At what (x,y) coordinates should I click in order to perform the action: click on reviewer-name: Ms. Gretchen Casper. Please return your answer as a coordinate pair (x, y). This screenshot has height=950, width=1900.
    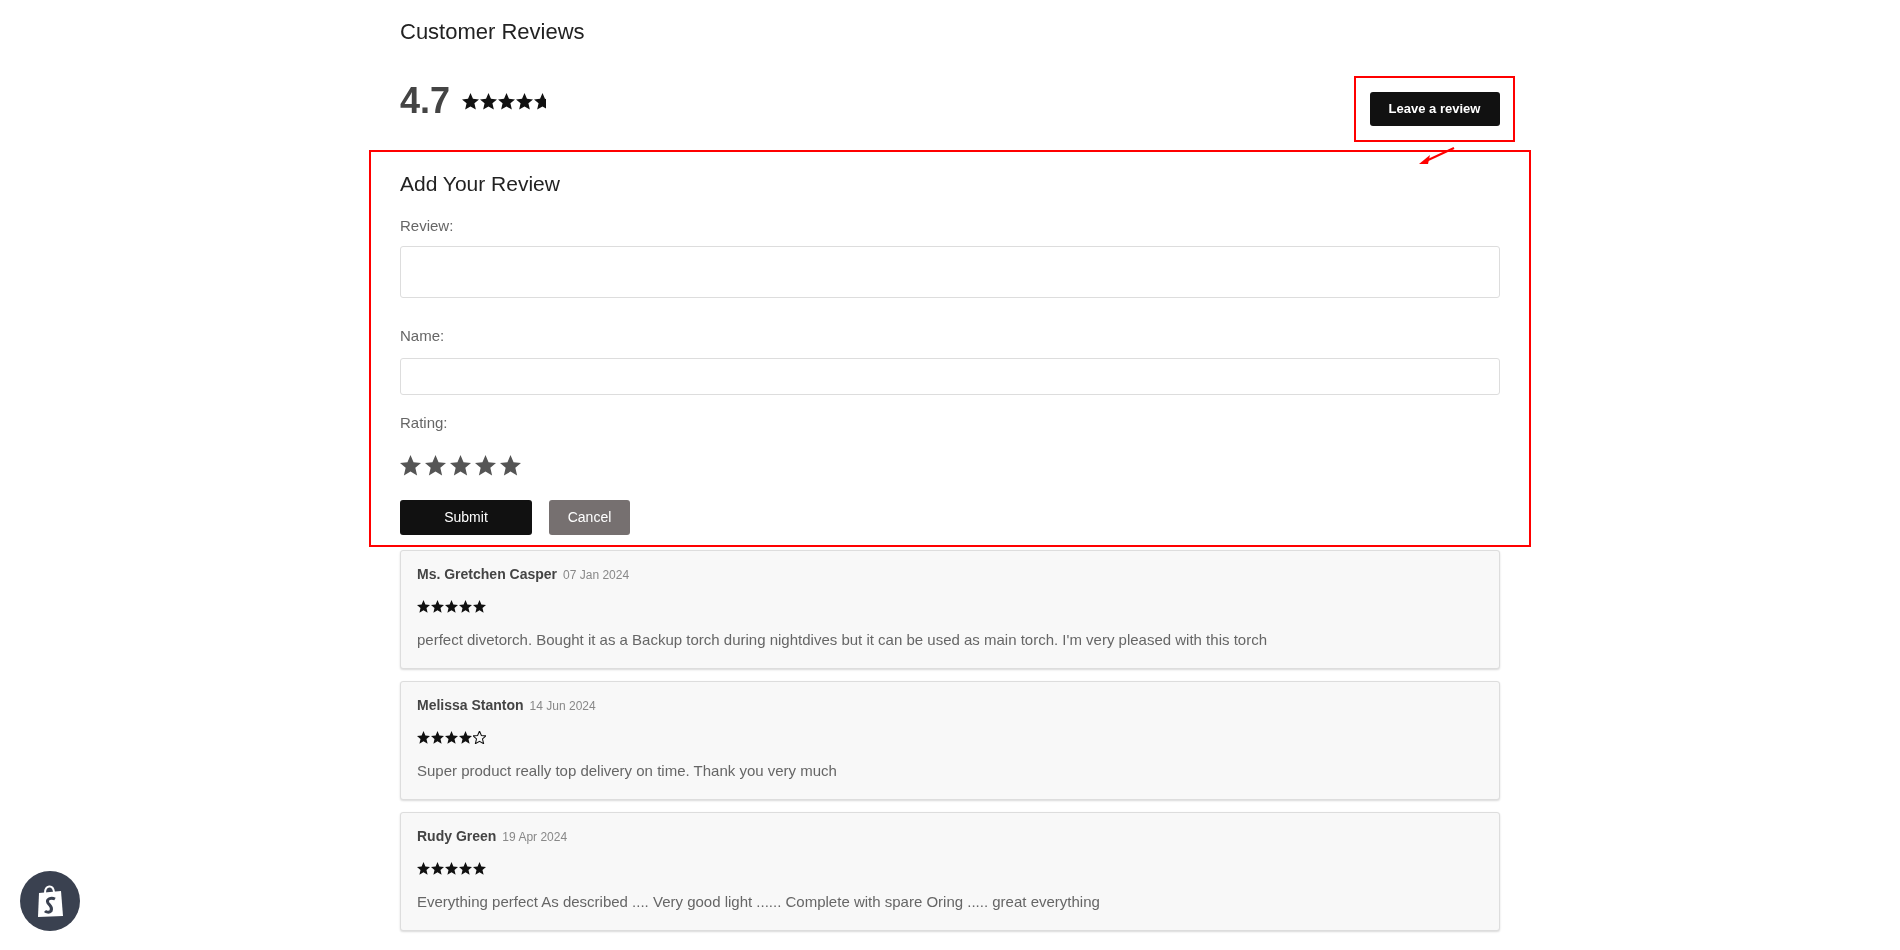
    Looking at the image, I should click on (487, 574).